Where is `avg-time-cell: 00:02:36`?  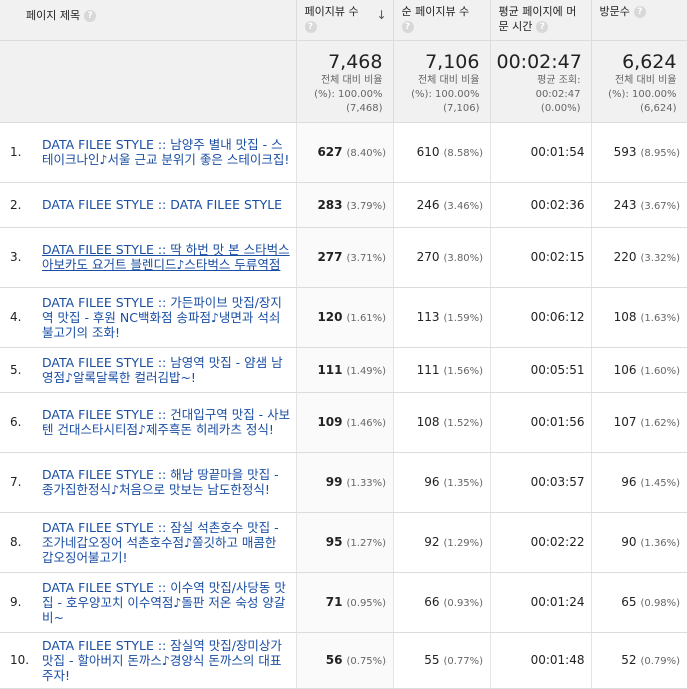
avg-time-cell: 00:02:36 is located at coordinates (541, 205).